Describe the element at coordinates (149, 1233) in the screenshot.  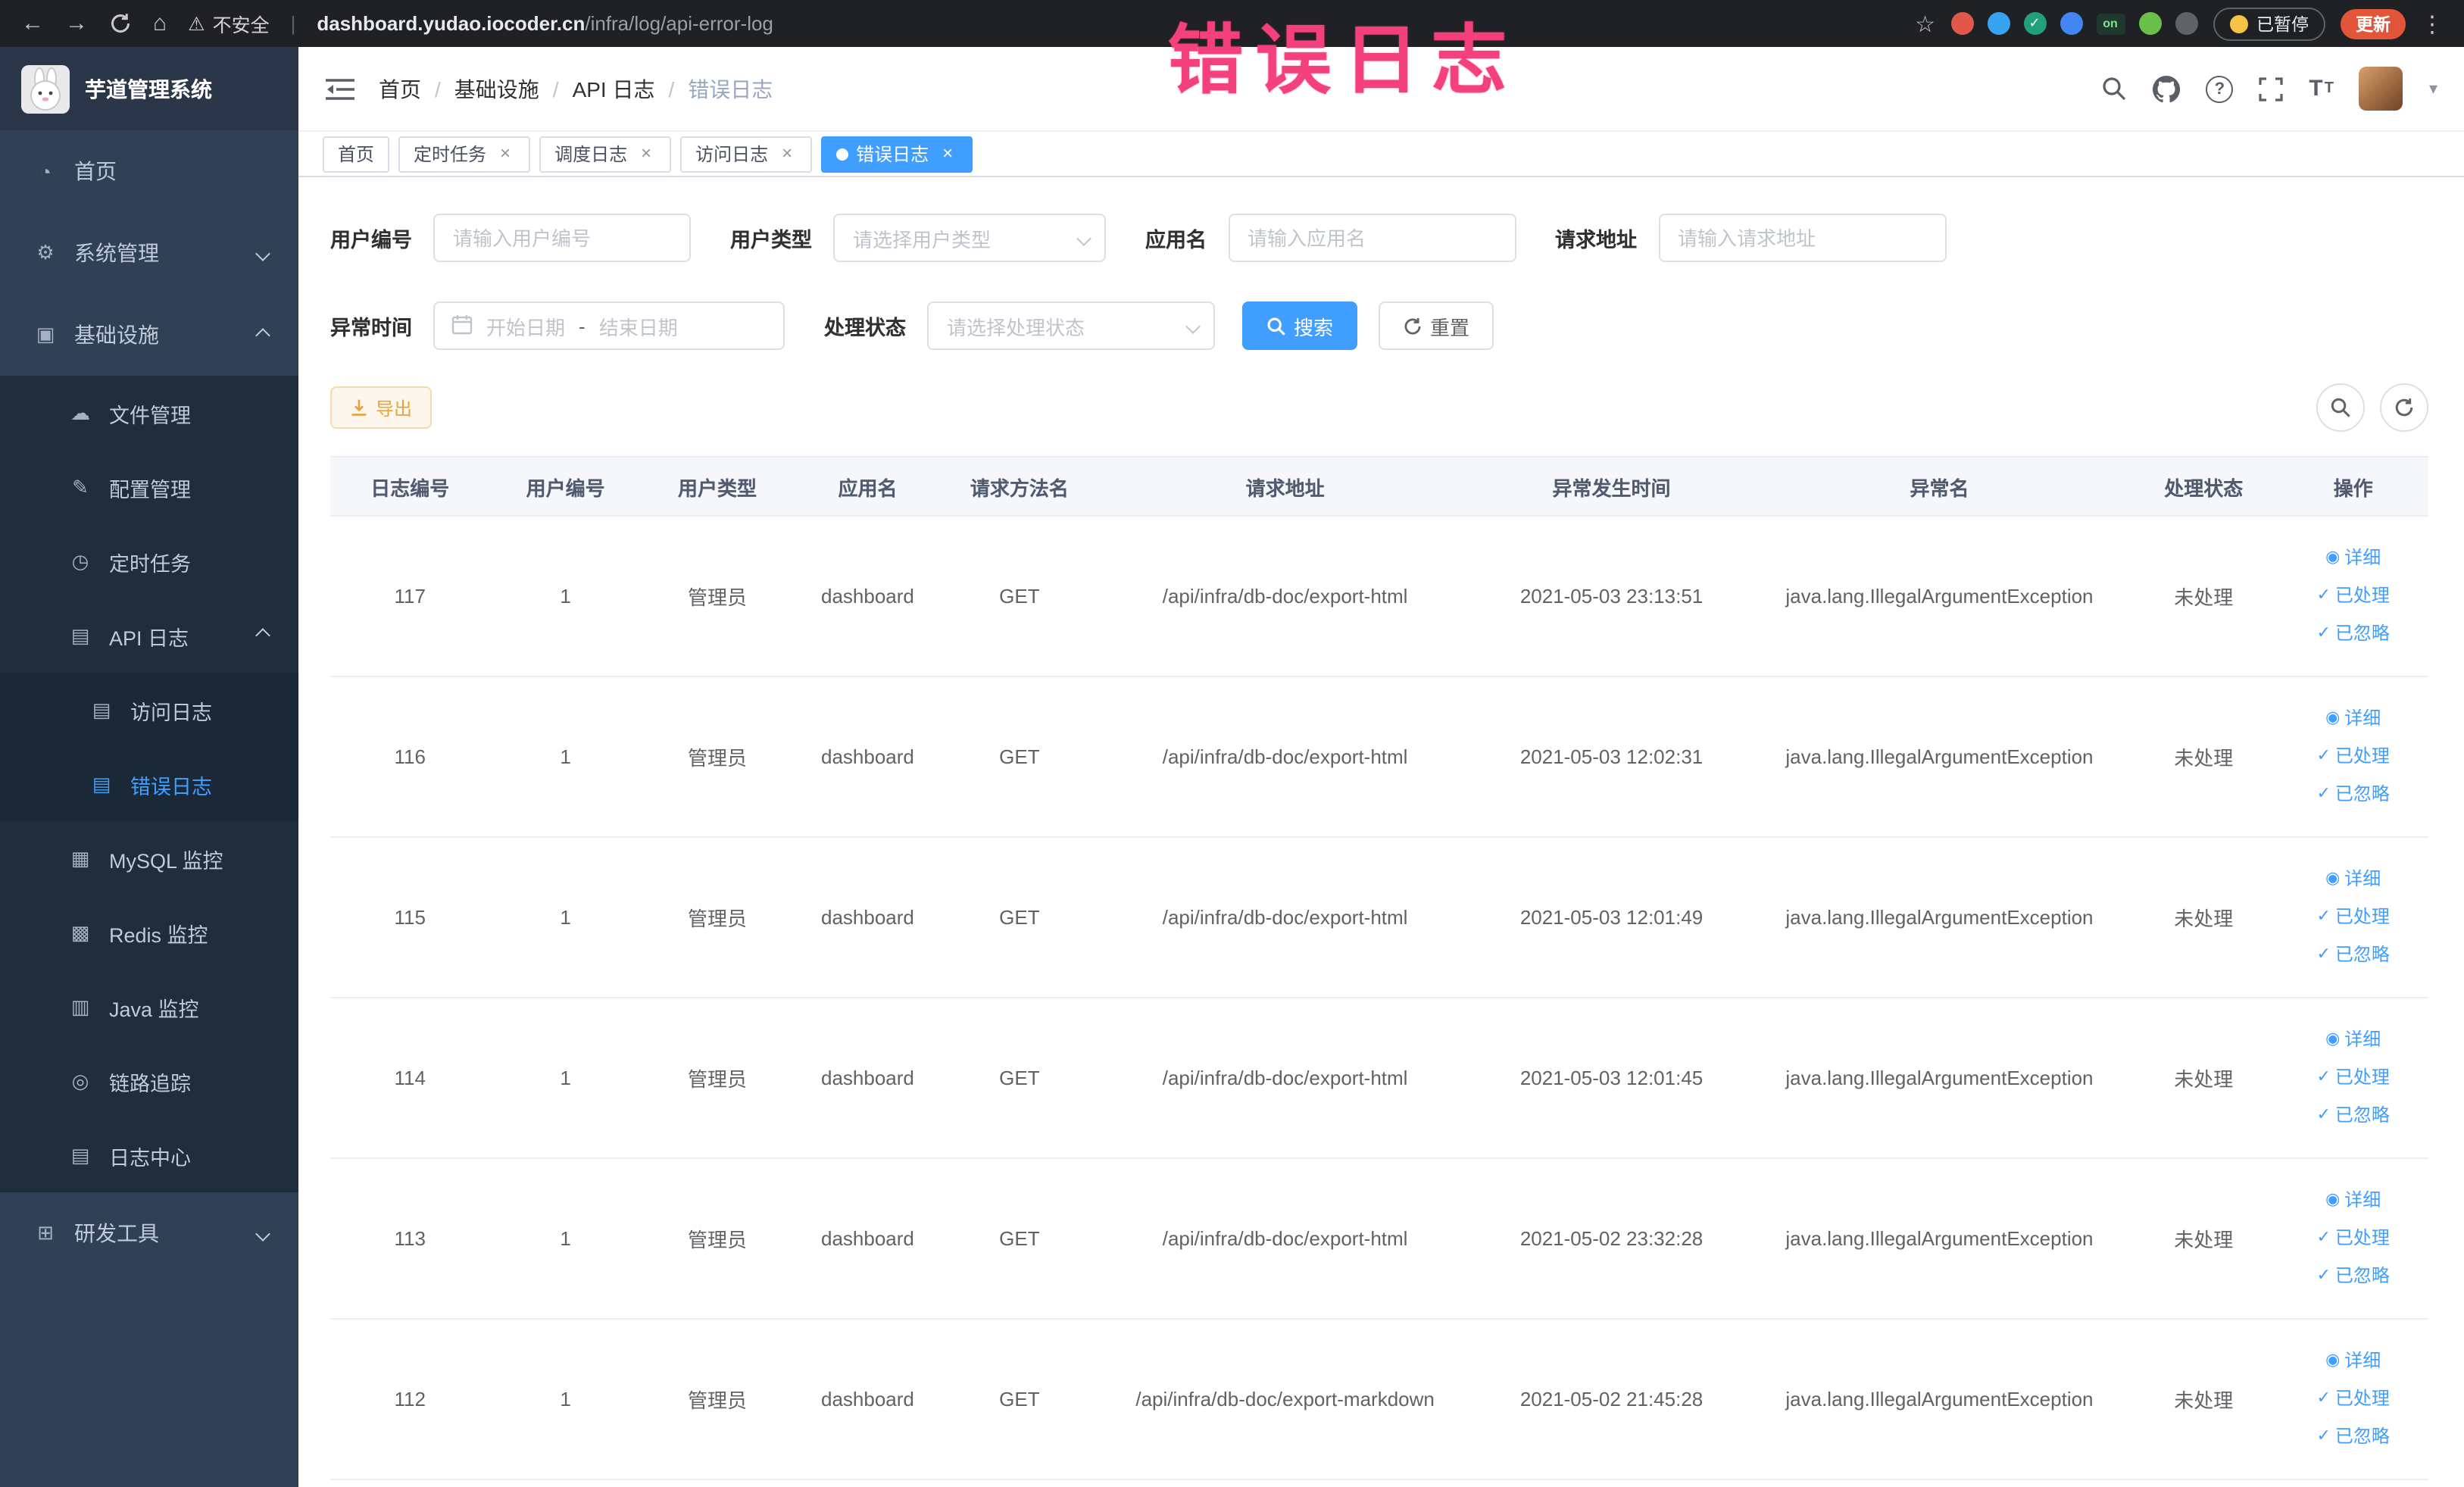
I see `sidebar-item-dev-tools: ⊞ 研发工具` at that location.